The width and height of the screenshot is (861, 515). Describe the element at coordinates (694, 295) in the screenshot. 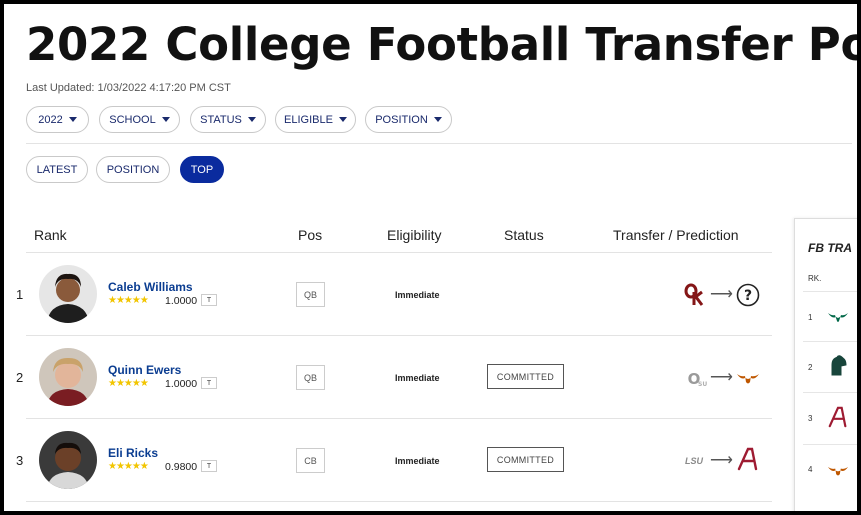

I see `oklahoma-logo-icon` at that location.